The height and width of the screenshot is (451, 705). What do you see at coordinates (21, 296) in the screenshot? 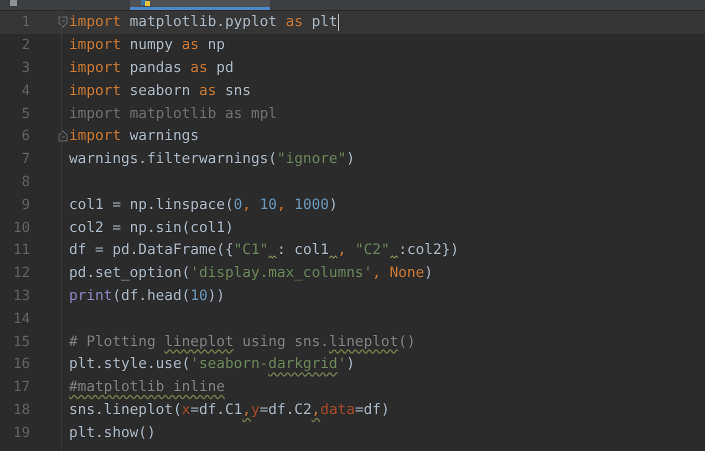
I see `line-number: 13` at bounding box center [21, 296].